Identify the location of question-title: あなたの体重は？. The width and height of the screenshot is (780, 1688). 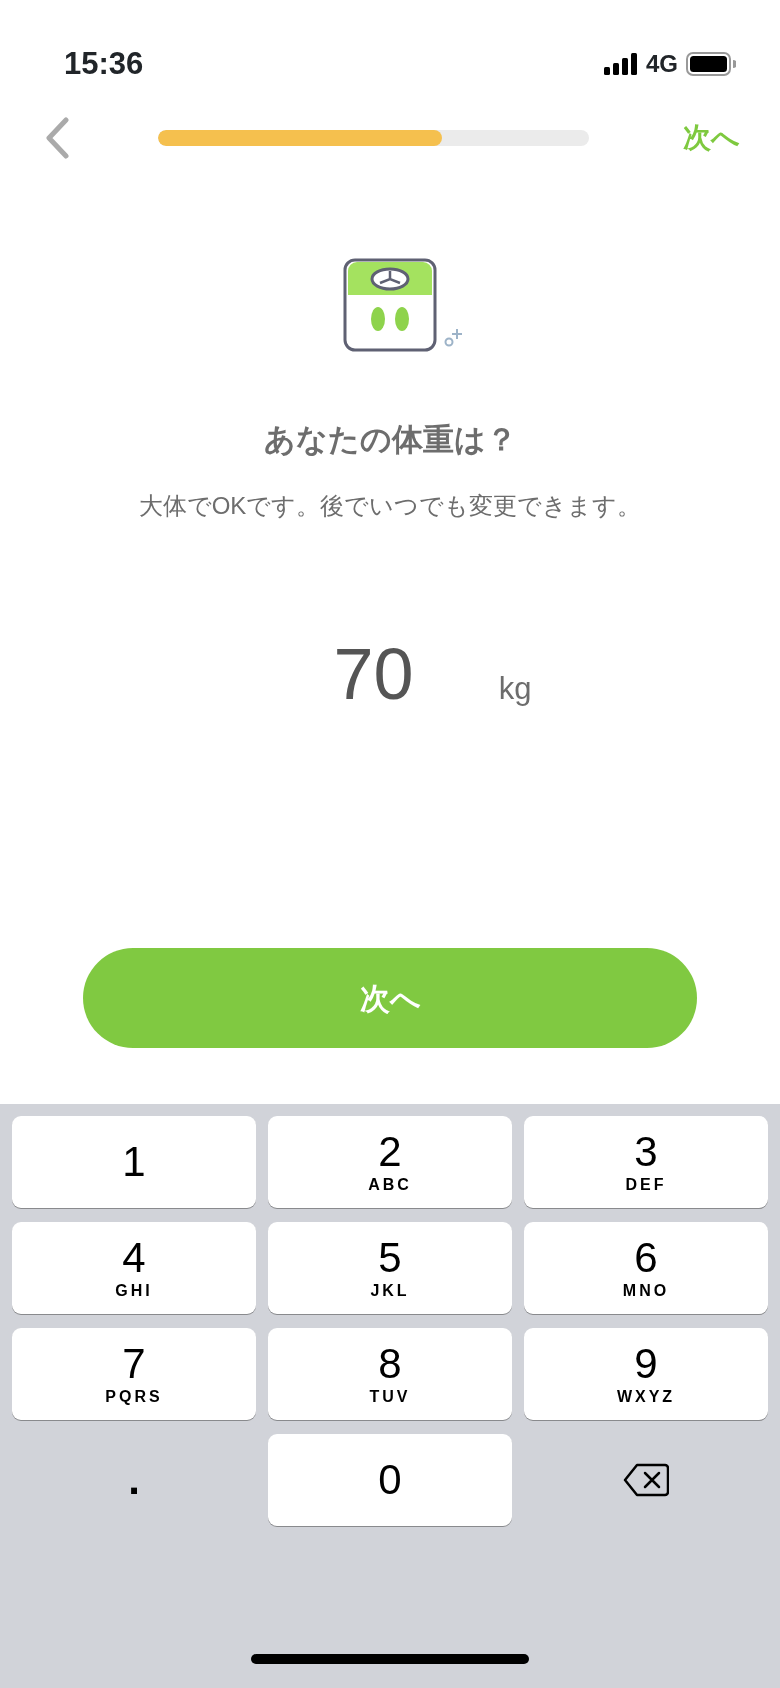
(390, 440).